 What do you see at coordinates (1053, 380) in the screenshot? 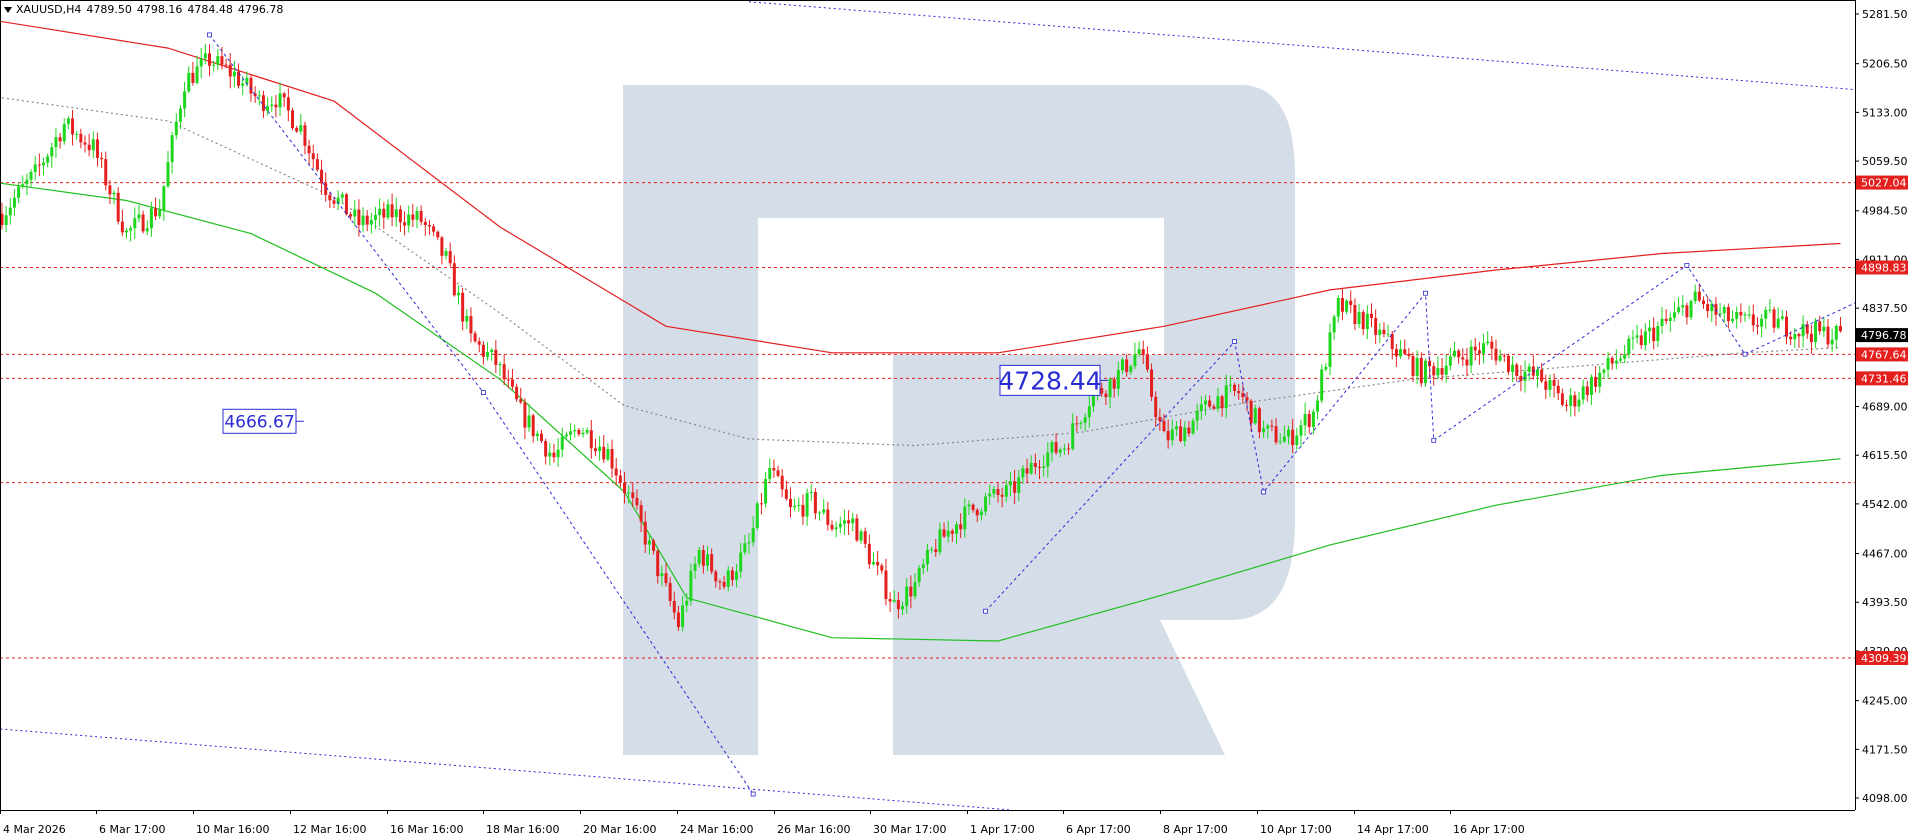
I see `price-annotation: 4728.44` at bounding box center [1053, 380].